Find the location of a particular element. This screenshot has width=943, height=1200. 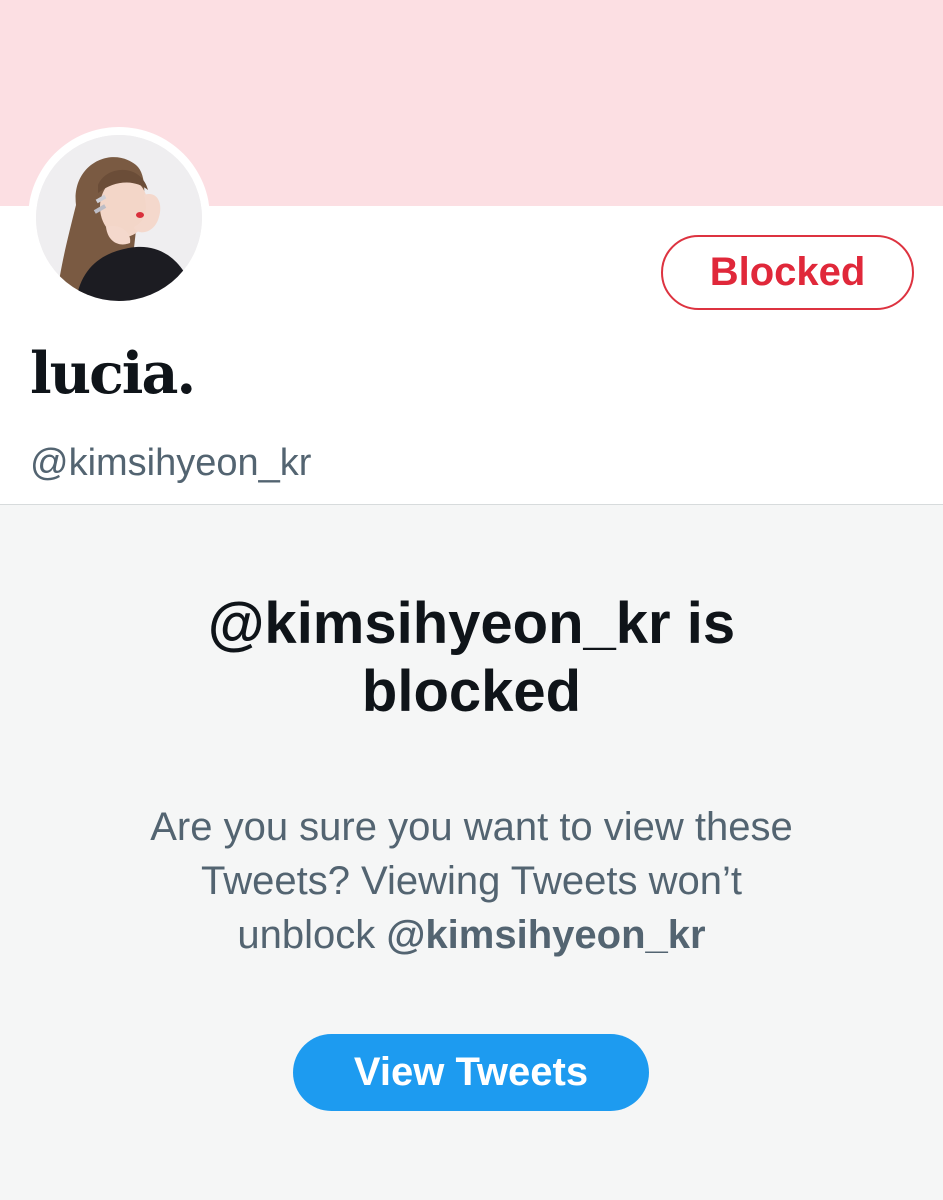

avatar is located at coordinates (119, 218).